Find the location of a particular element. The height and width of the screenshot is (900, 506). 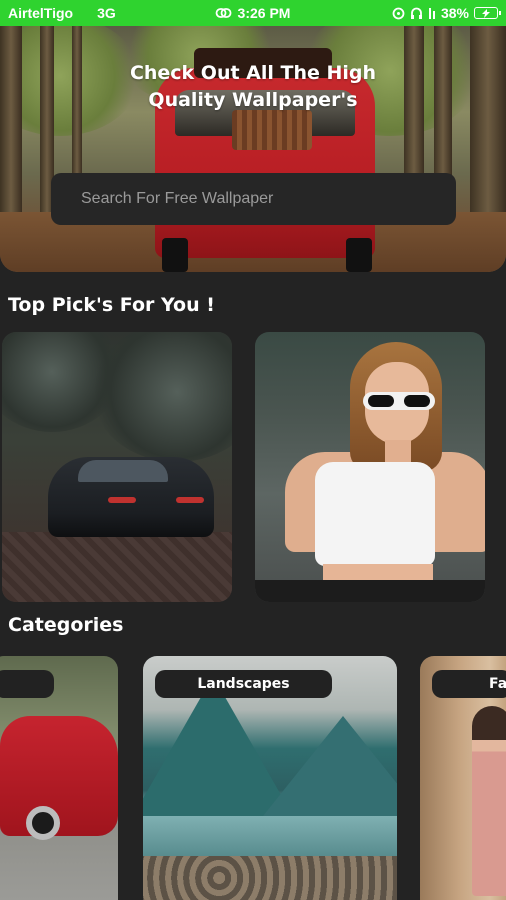

clock: 3:26 PM is located at coordinates (264, 13).